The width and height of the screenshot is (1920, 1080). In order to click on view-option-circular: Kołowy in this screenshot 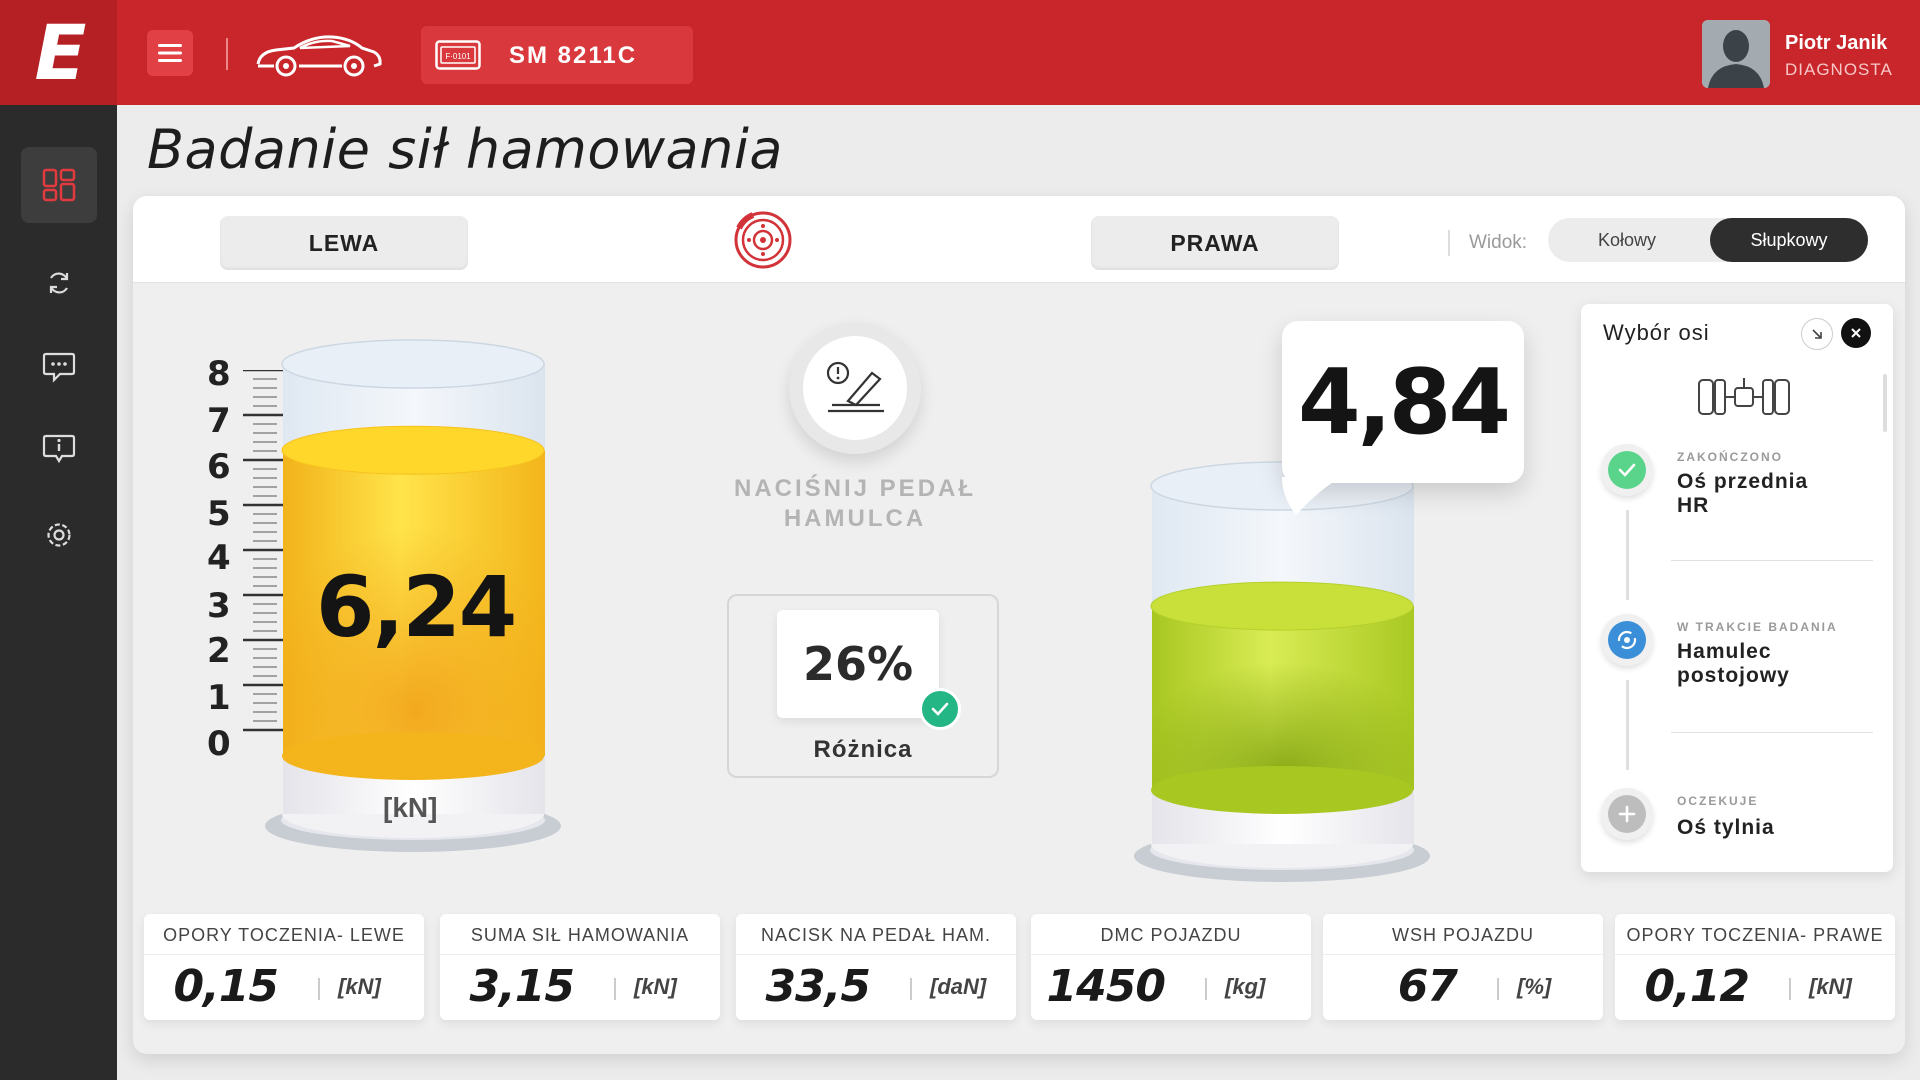, I will do `click(1627, 240)`.